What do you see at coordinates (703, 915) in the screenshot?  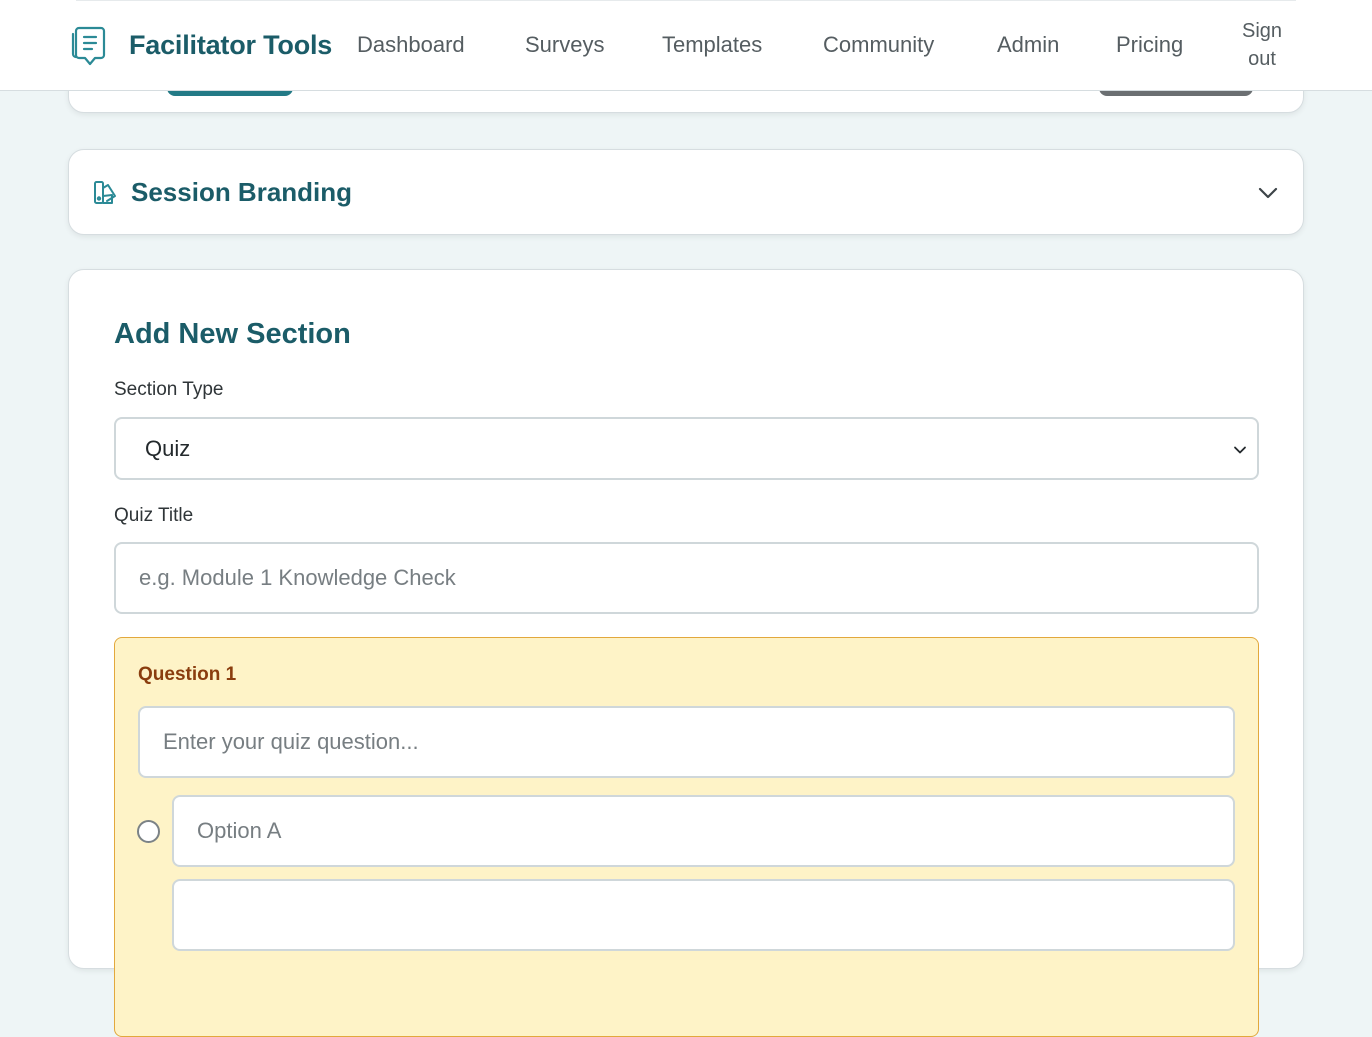 I see `option-b-input` at bounding box center [703, 915].